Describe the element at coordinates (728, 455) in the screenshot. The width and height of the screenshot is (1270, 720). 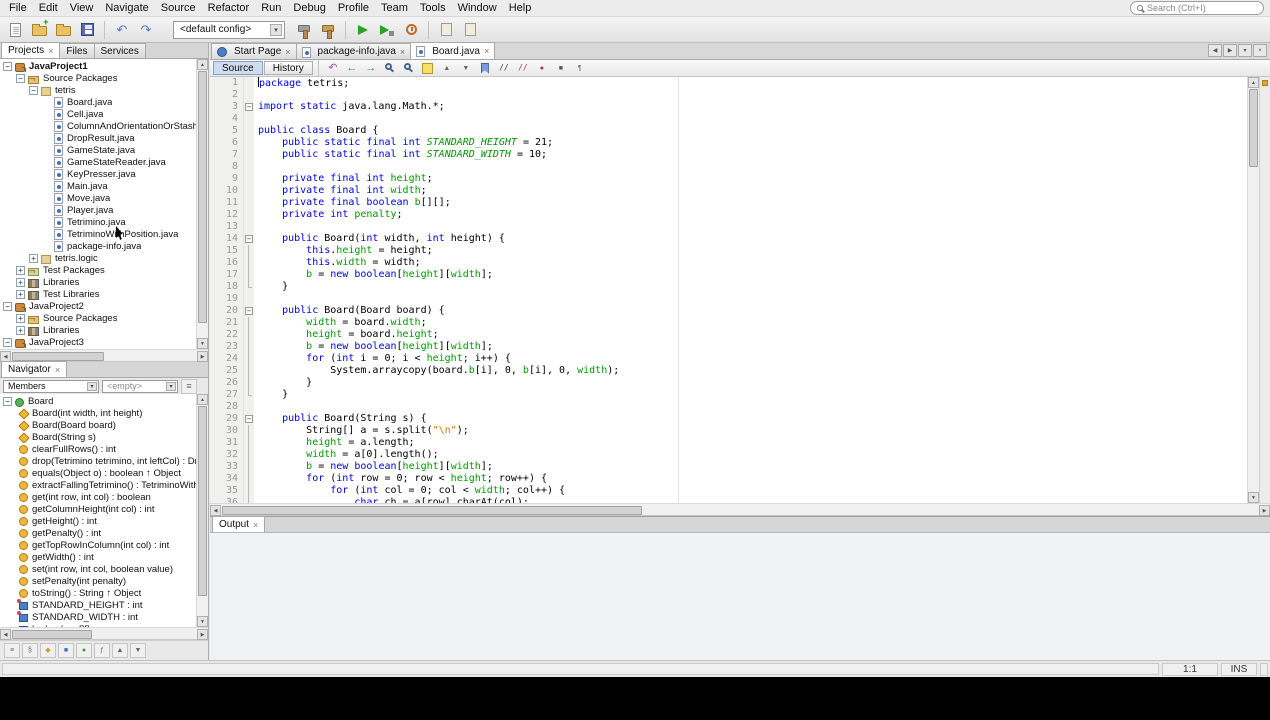
I see `code-line-32: 32 width = a[0].length();` at that location.